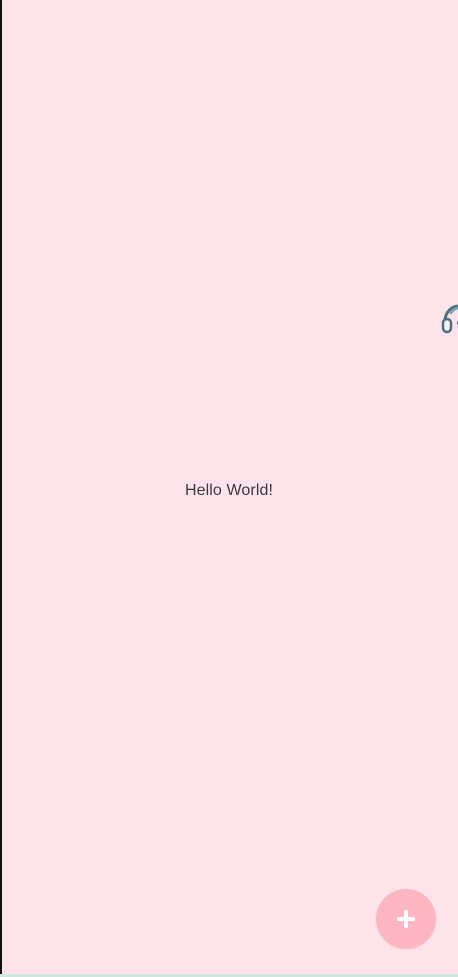 The width and height of the screenshot is (458, 977). I want to click on headset-icon, so click(449, 319).